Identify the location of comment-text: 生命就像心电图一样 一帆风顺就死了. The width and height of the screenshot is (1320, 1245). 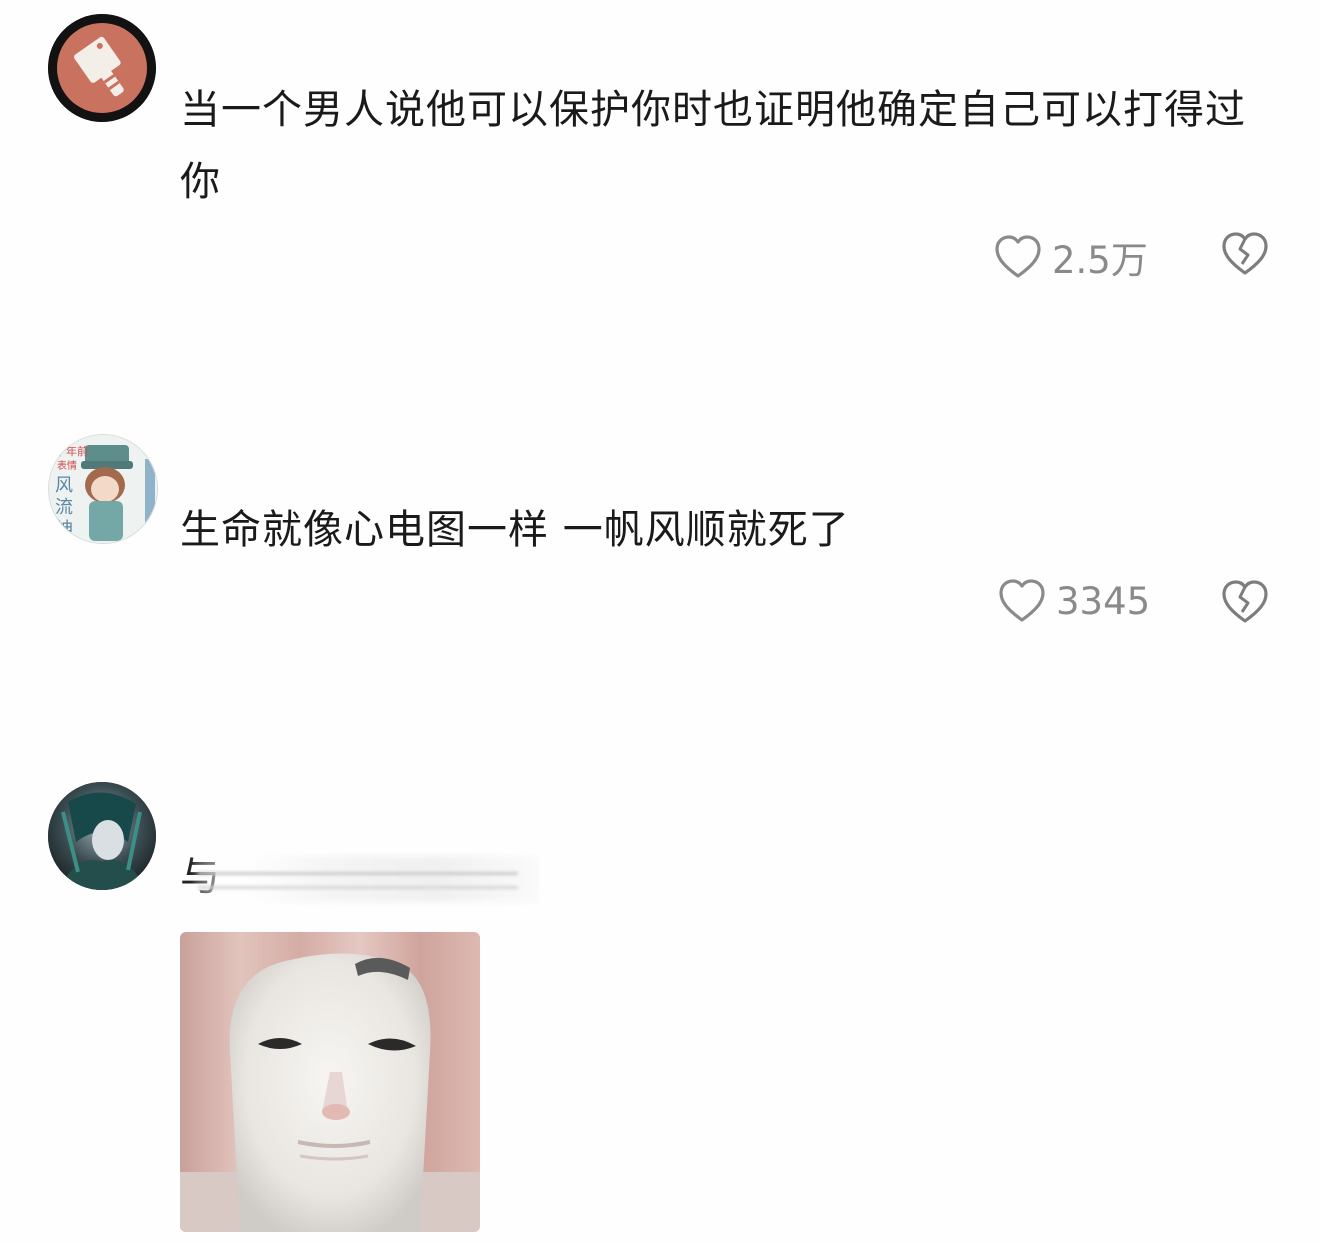
(515, 530).